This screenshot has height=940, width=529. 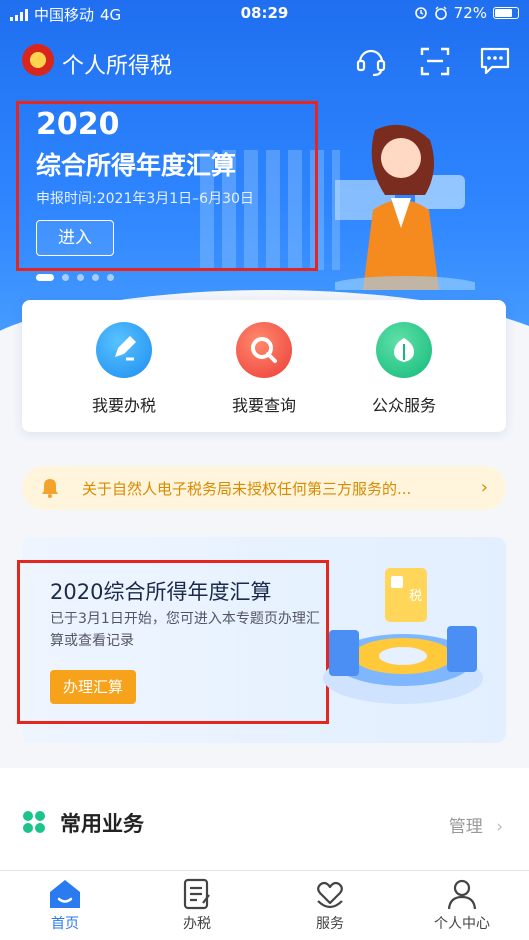 I want to click on quick-actions-card: 我要办税 我要查询 公众服务, so click(x=264, y=366).